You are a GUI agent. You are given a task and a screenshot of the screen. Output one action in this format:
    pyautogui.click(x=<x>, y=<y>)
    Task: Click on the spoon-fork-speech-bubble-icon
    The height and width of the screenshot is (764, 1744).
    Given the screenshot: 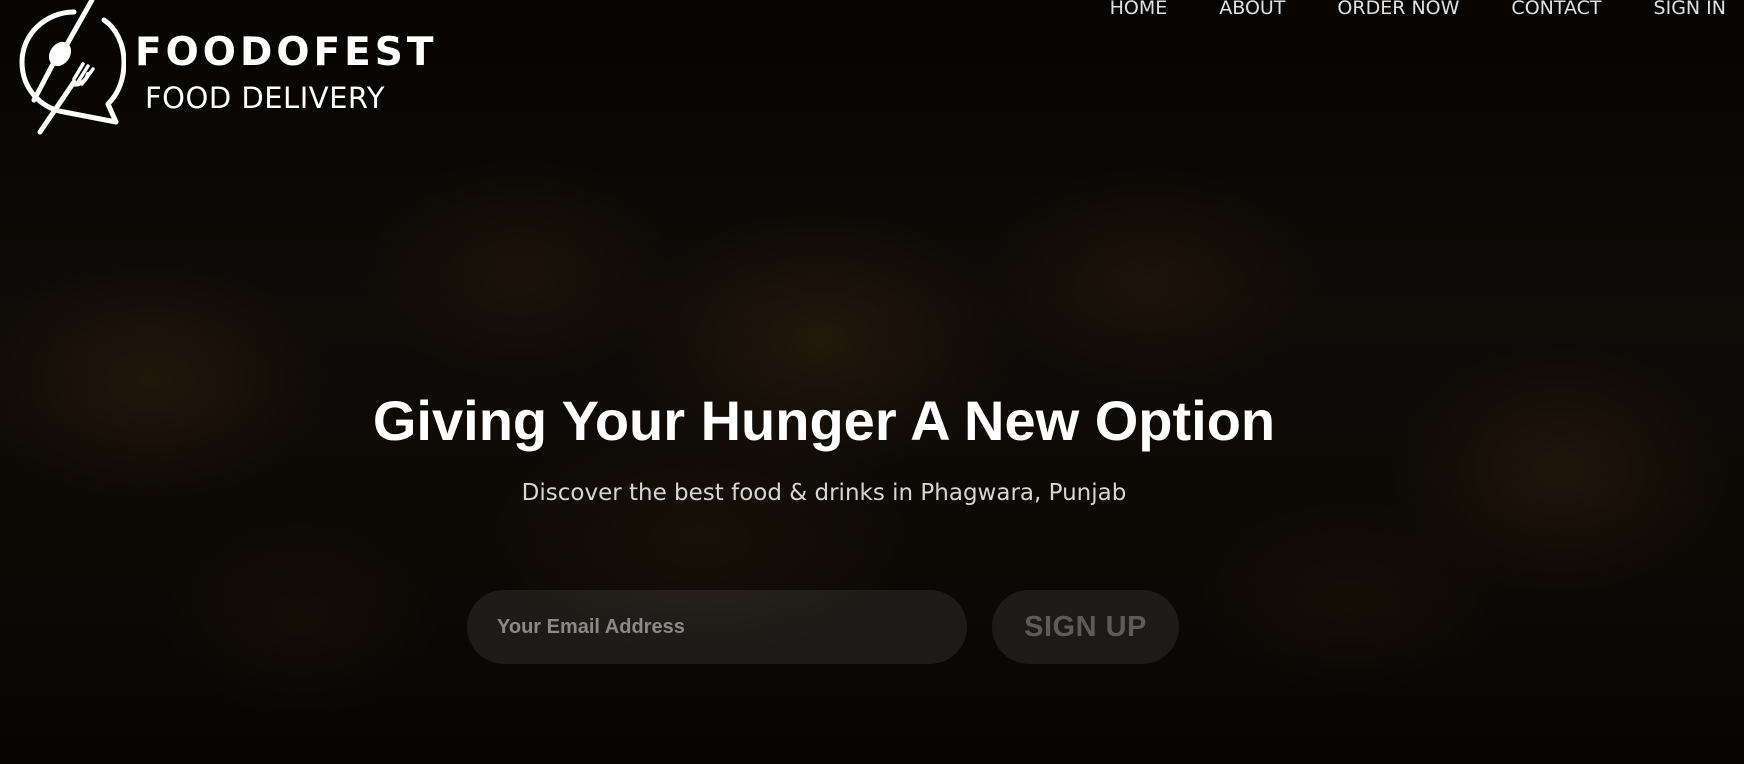 What is the action you would take?
    pyautogui.click(x=72, y=67)
    